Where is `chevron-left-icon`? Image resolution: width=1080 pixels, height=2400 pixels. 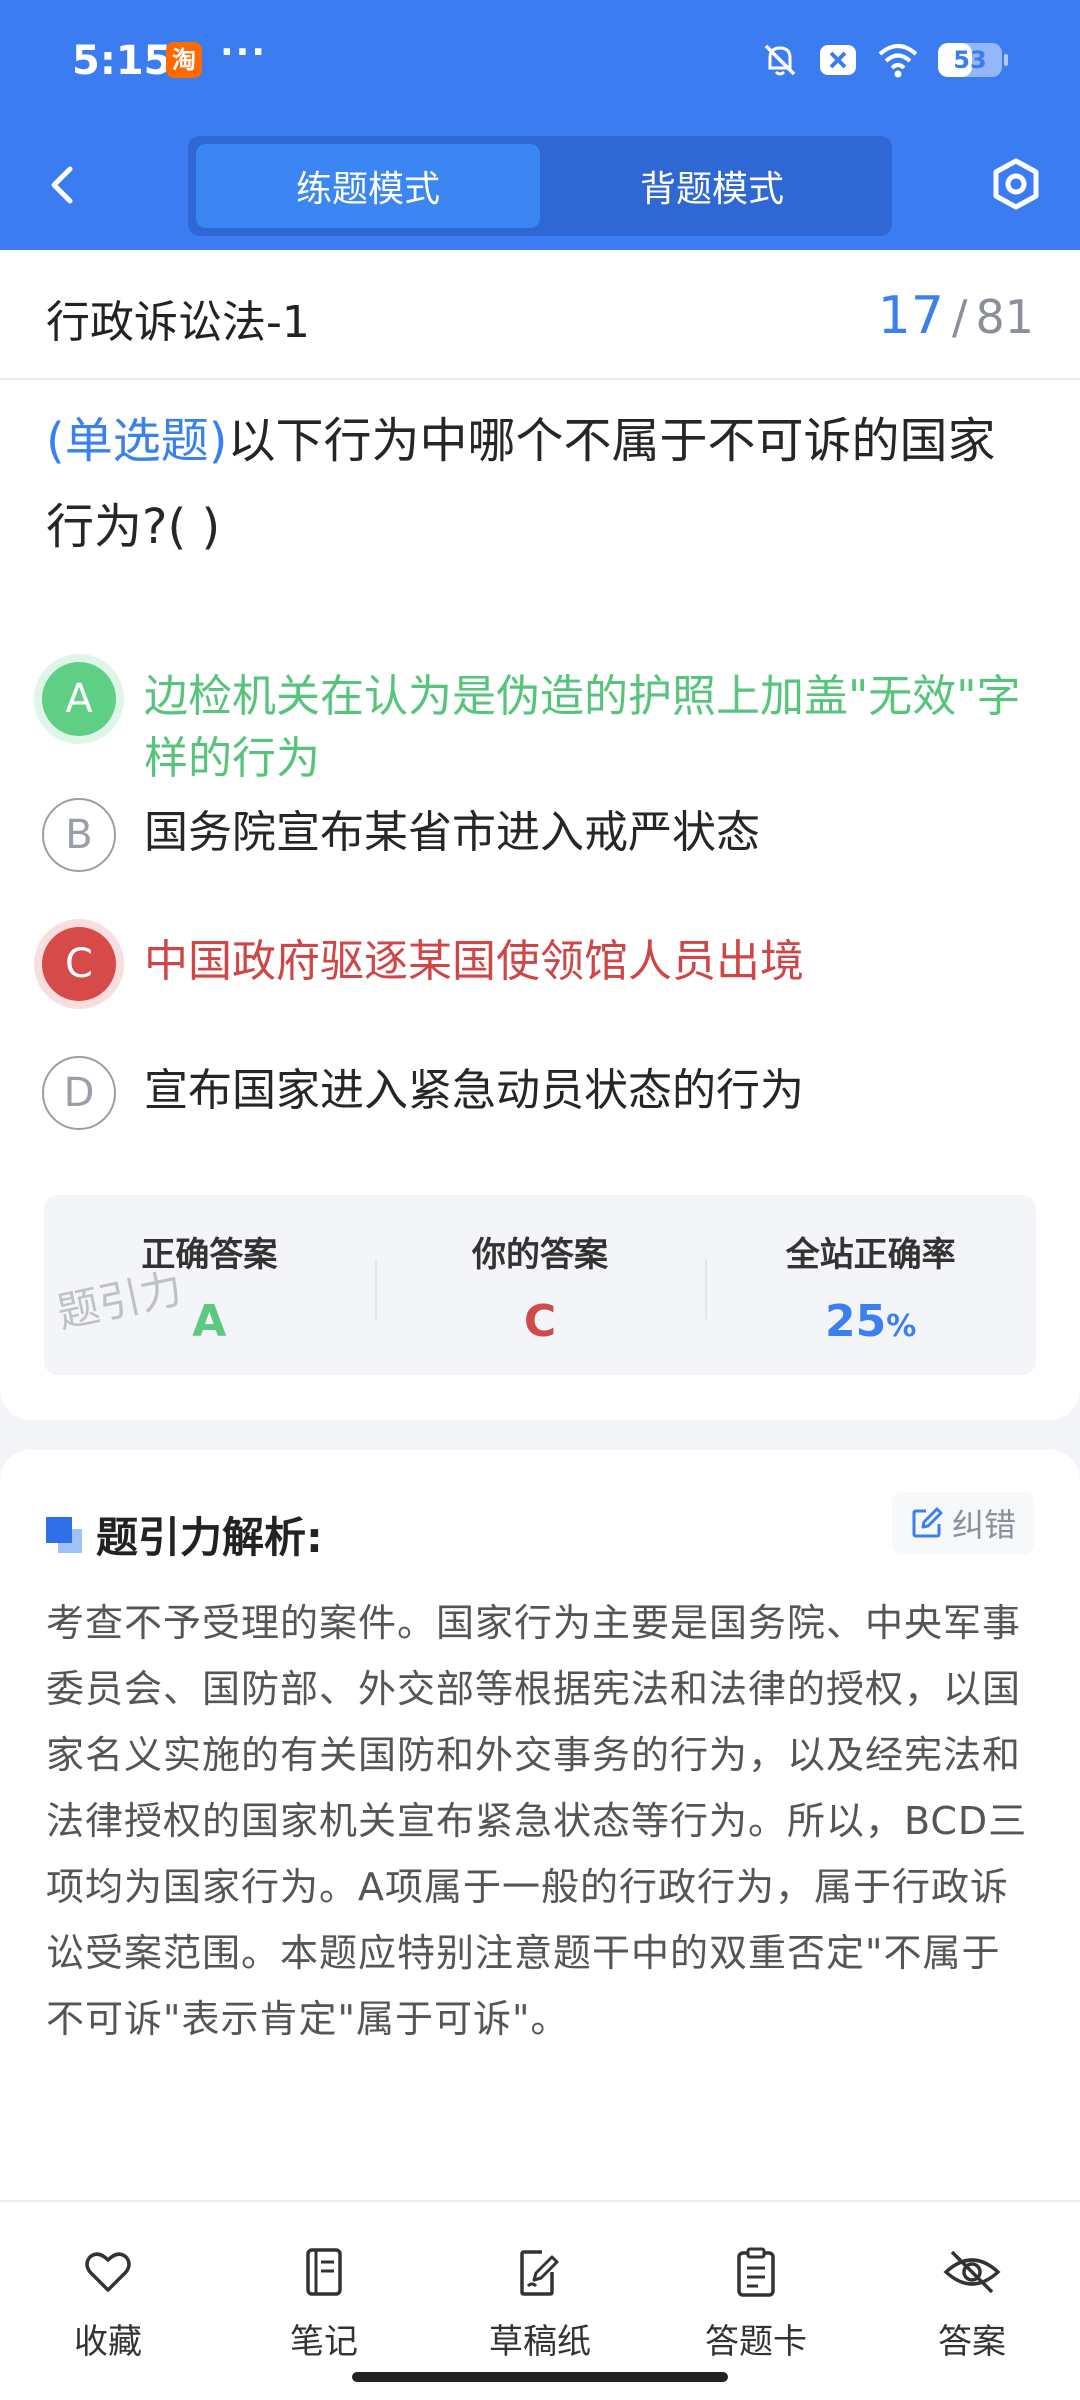 chevron-left-icon is located at coordinates (62, 185).